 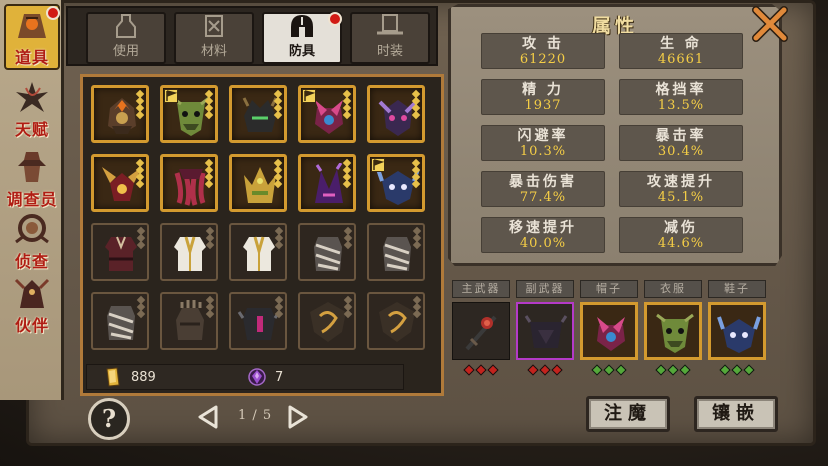 I want to click on prev-page-icon, so click(x=208, y=417).